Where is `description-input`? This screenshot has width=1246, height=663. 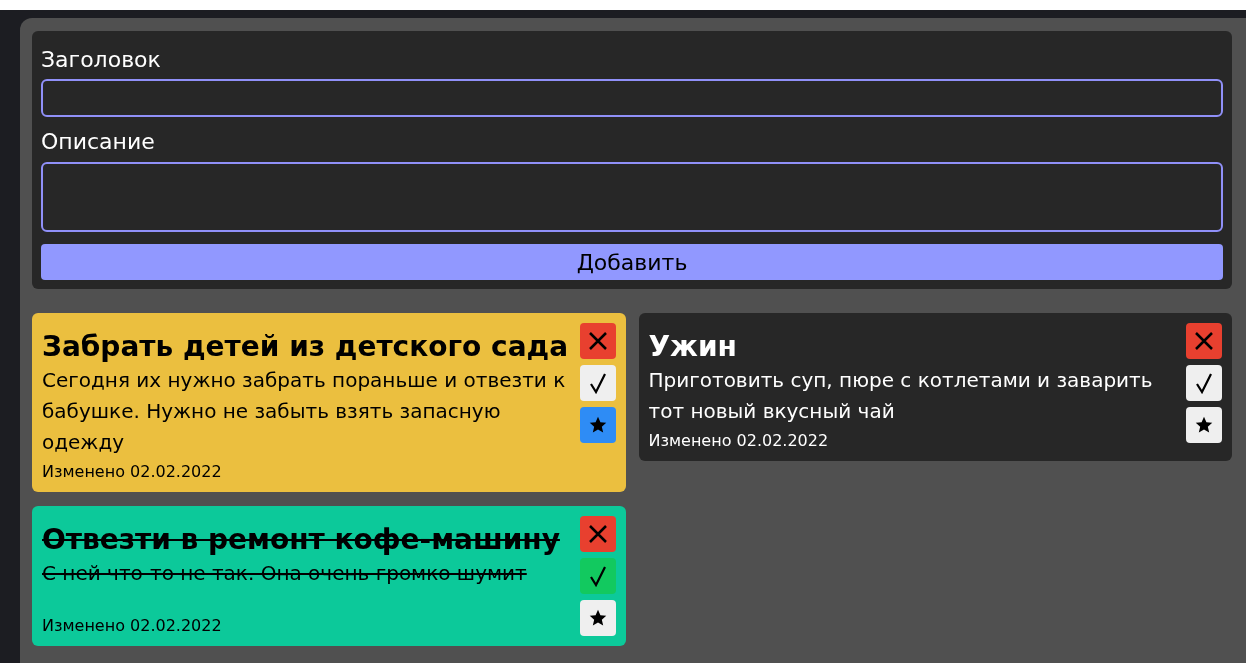
description-input is located at coordinates (632, 197).